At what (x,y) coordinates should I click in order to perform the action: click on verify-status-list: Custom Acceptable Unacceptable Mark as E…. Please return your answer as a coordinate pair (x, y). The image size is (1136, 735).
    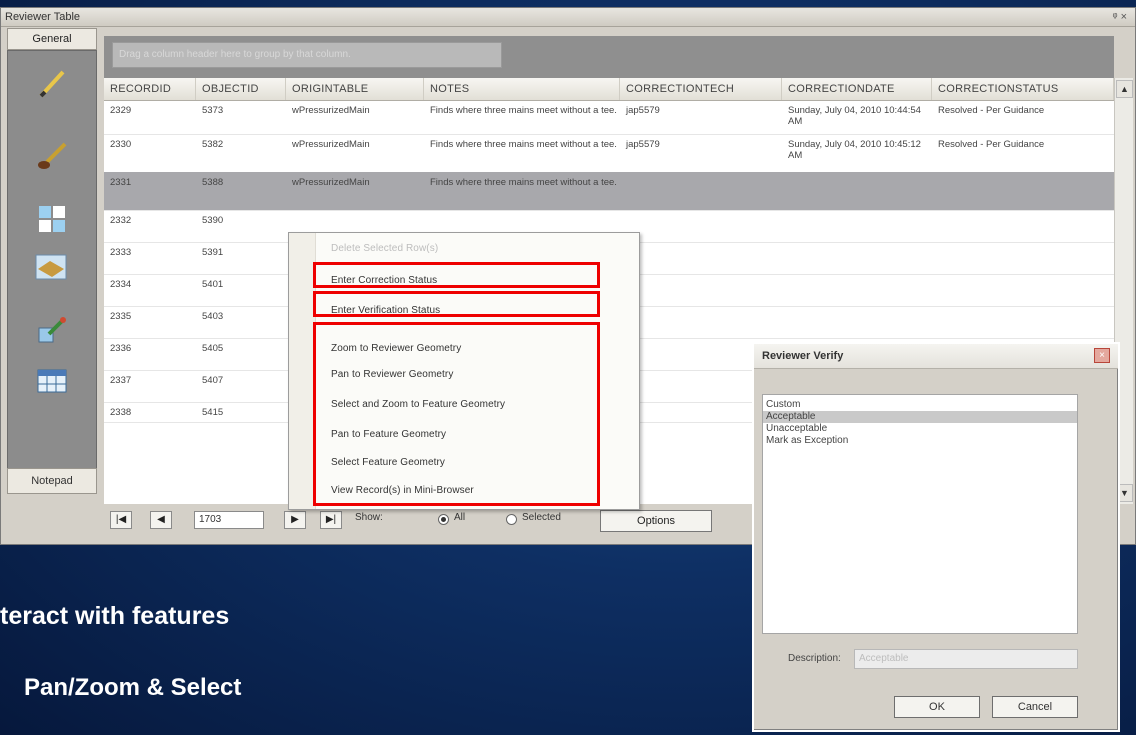
    Looking at the image, I should click on (920, 514).